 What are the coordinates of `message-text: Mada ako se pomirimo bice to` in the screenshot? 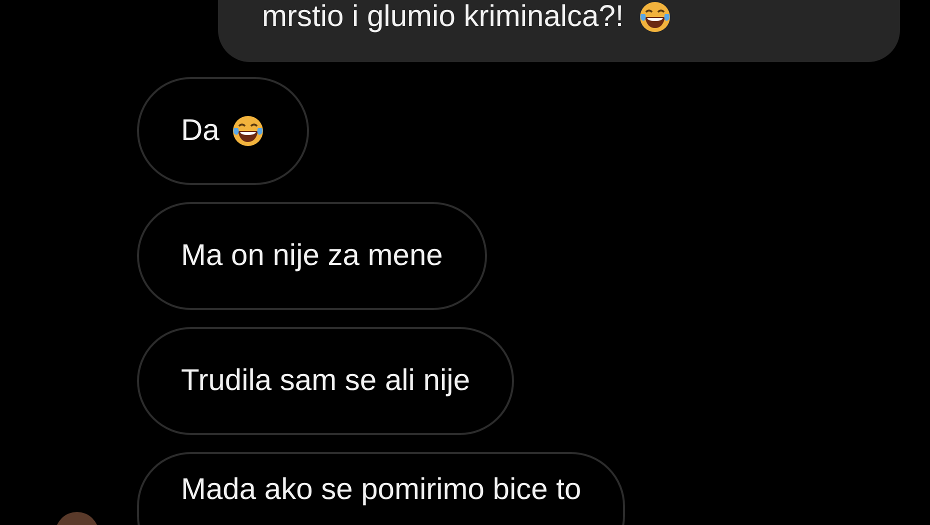 It's located at (381, 490).